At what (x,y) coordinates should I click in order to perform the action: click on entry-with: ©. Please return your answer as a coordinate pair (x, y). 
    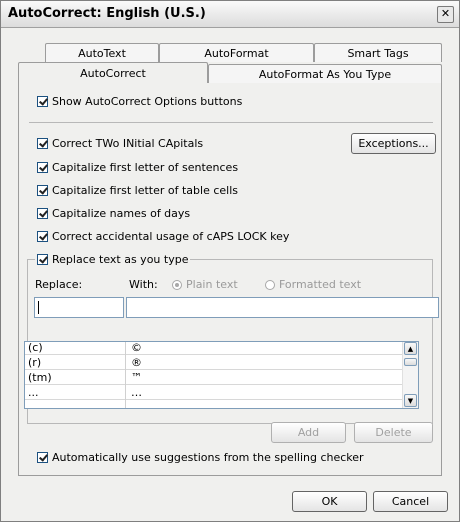
    Looking at the image, I should click on (136, 347).